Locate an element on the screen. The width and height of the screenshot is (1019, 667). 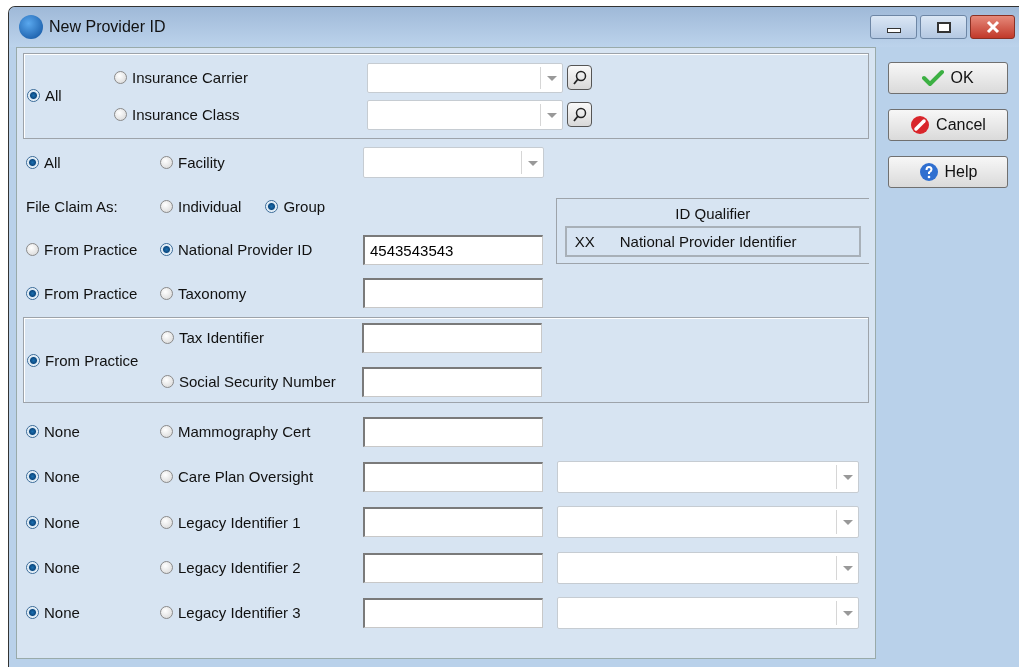
close-button is located at coordinates (992, 27).